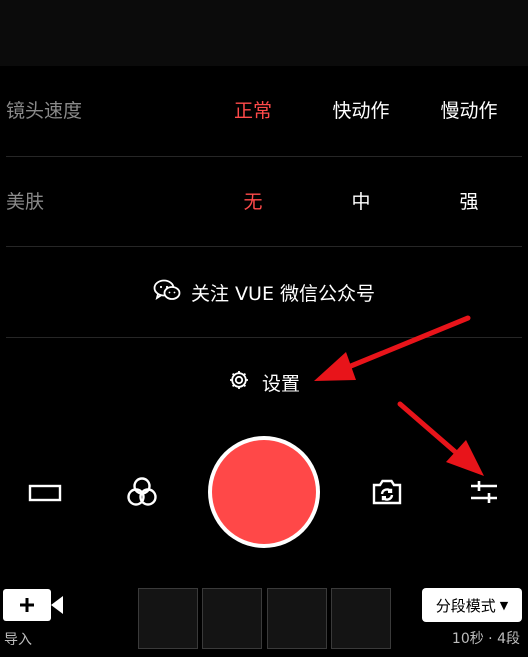  What do you see at coordinates (430, 430) in the screenshot?
I see `arrow-to-adjust` at bounding box center [430, 430].